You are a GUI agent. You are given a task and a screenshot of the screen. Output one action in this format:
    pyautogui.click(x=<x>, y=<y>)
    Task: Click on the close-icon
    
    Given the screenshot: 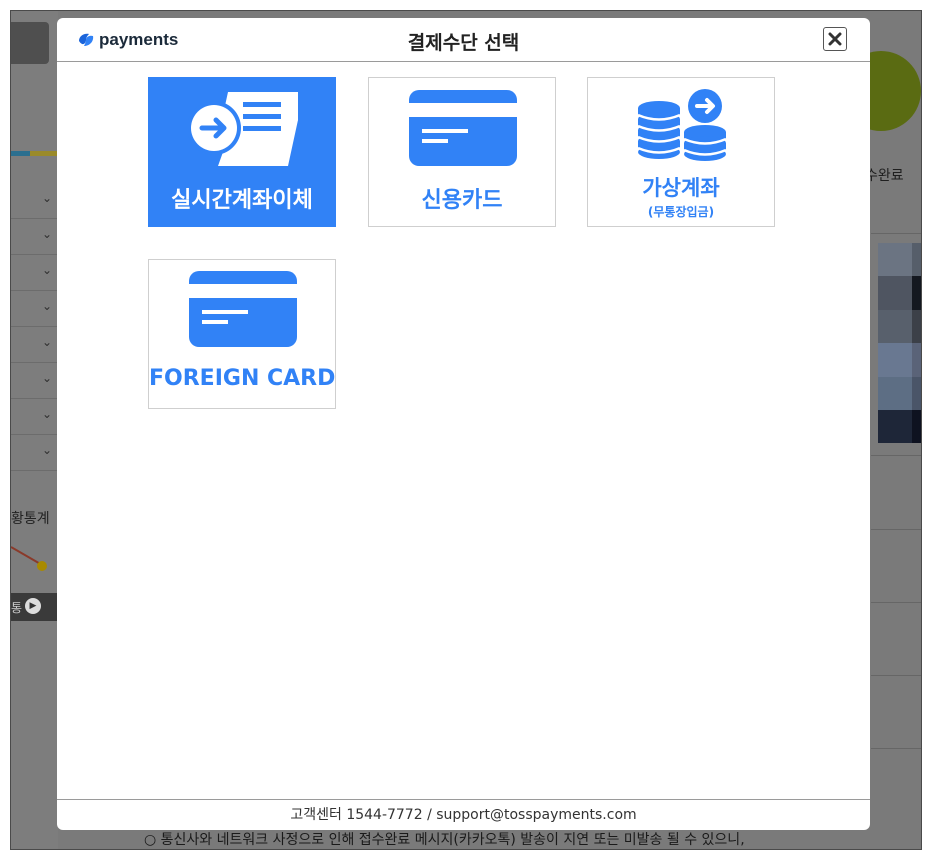 What is the action you would take?
    pyautogui.click(x=835, y=39)
    